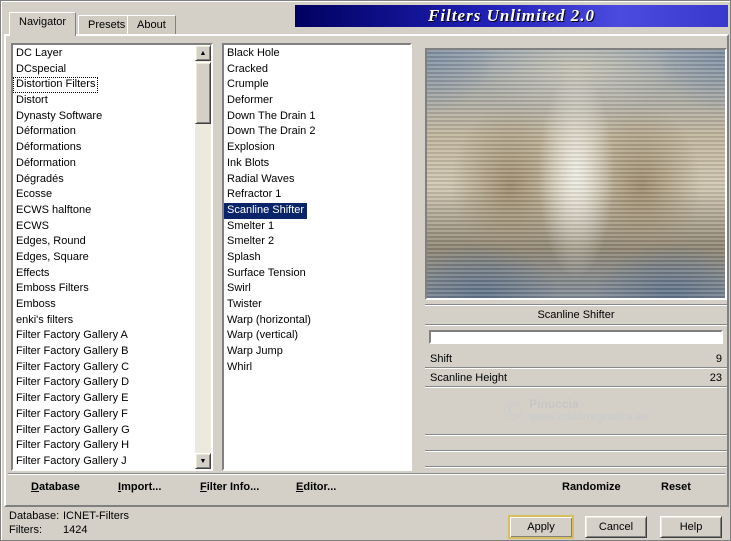  What do you see at coordinates (55, 487) in the screenshot?
I see `database-button: Database` at bounding box center [55, 487].